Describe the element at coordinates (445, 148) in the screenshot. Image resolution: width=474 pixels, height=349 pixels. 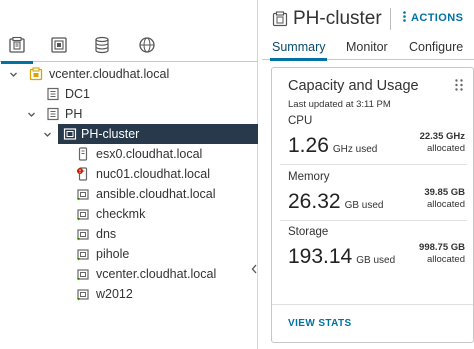
I see `cpu-allocated-label: allocated` at that location.